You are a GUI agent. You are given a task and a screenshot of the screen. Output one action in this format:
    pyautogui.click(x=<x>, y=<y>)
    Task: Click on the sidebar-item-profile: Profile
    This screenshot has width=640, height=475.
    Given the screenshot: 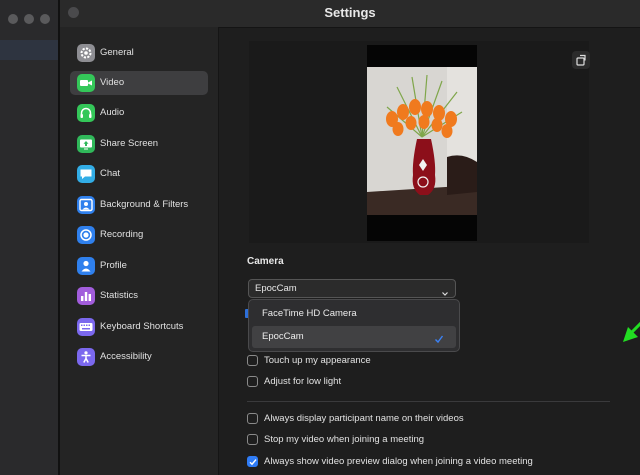 What is the action you would take?
    pyautogui.click(x=139, y=266)
    